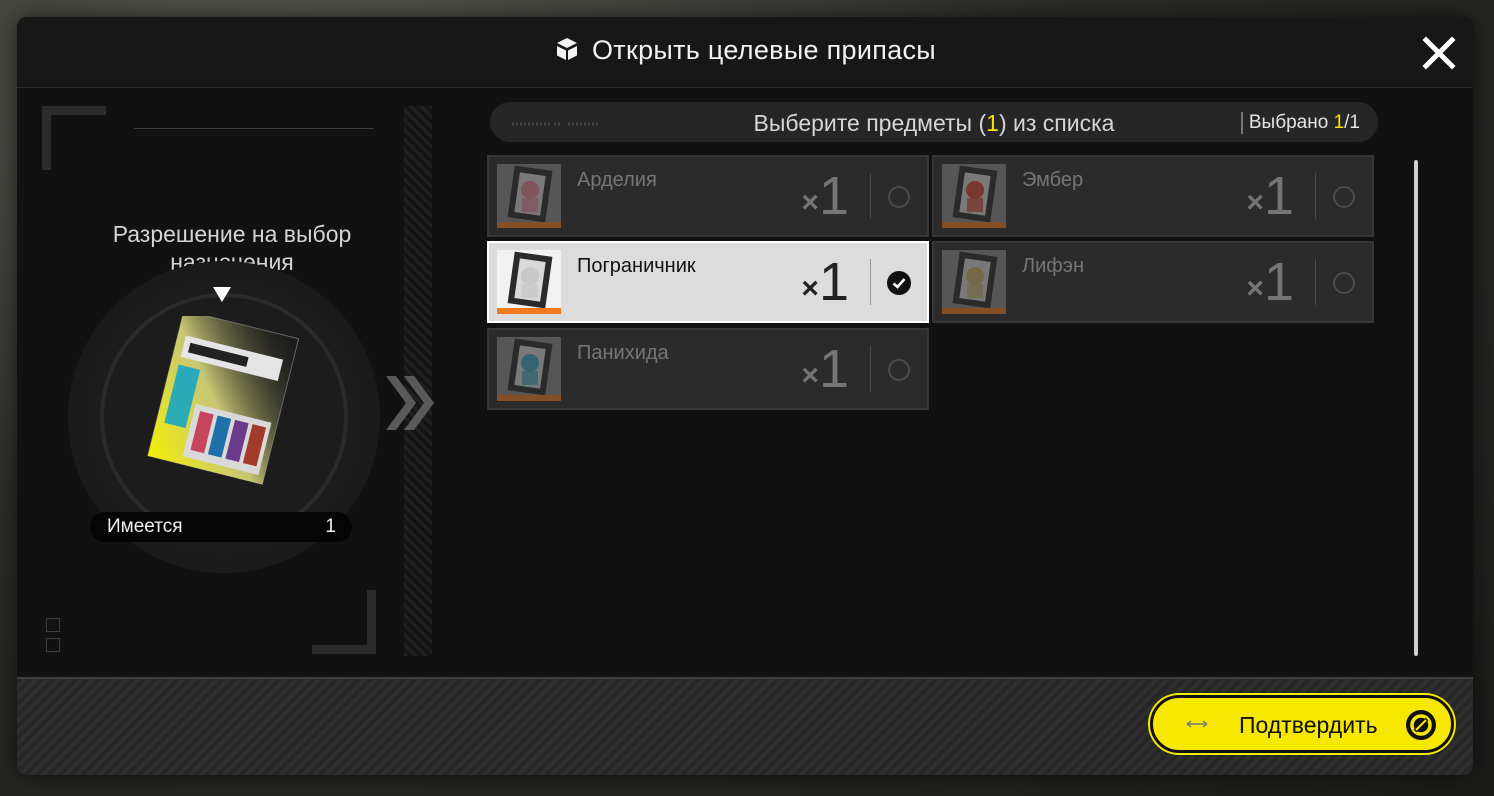  Describe the element at coordinates (1308, 725) in the screenshot. I see `confirm-label: Подтвердить` at that location.